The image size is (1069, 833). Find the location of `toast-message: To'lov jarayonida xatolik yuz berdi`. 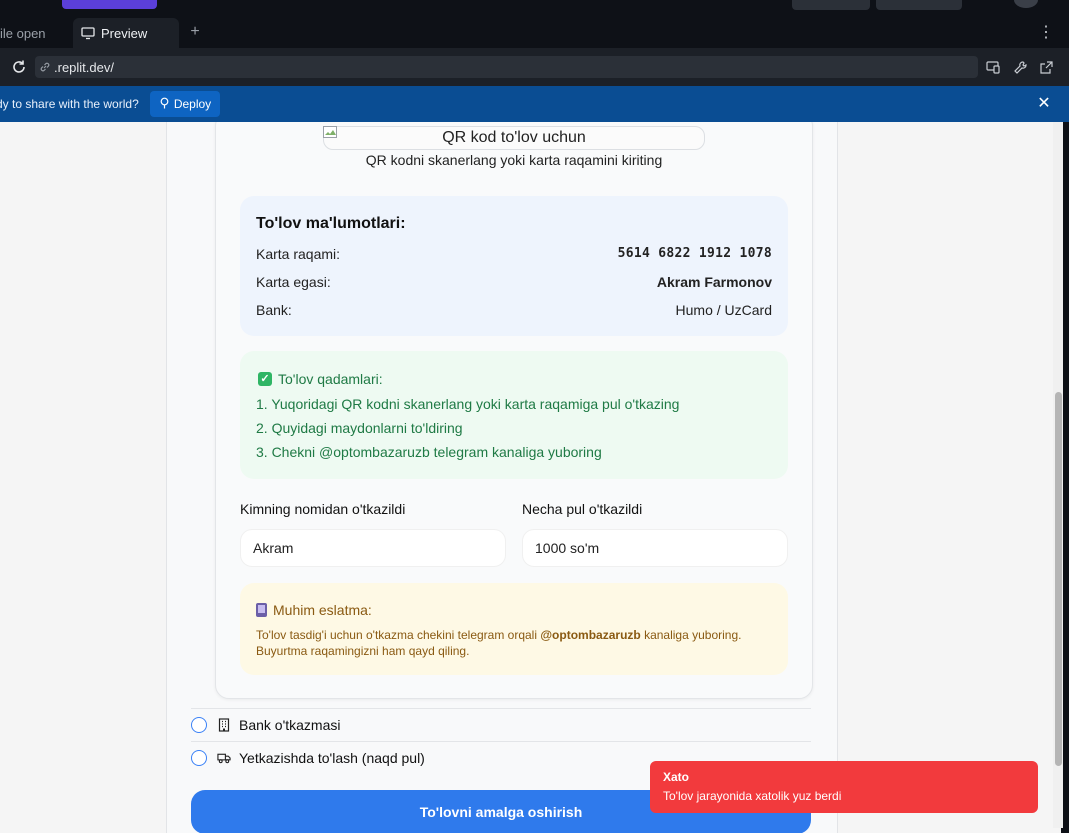

toast-message: To'lov jarayonida xatolik yuz berdi is located at coordinates (752, 796).